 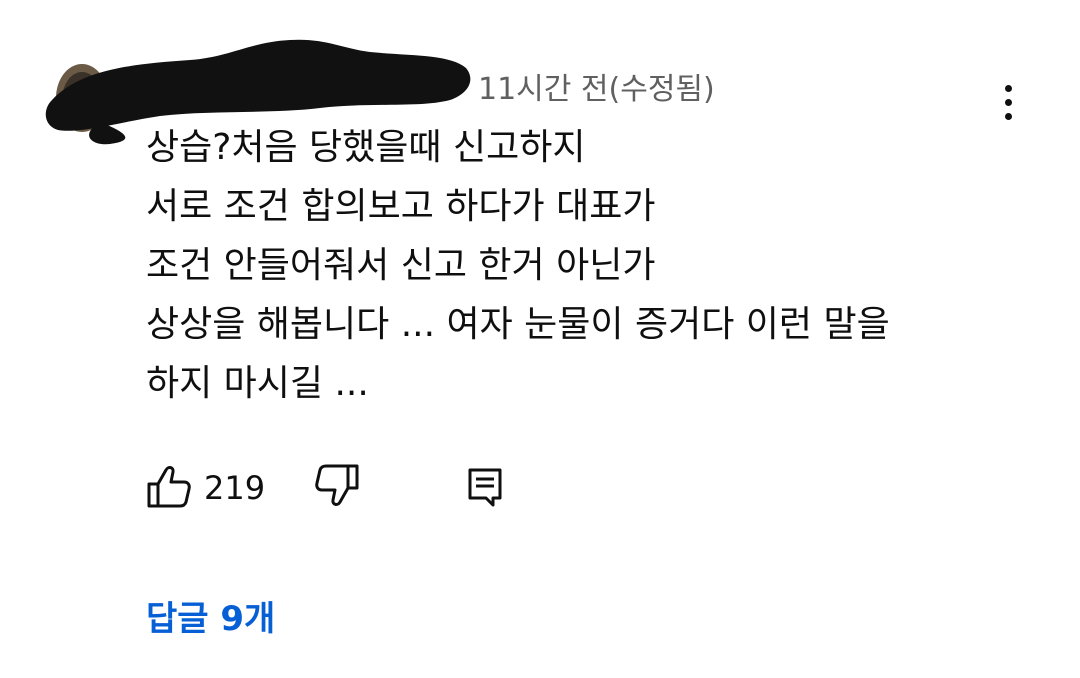 What do you see at coordinates (366, 147) in the screenshot?
I see `comment-line: 상습?처음 당했을때 신고하지` at bounding box center [366, 147].